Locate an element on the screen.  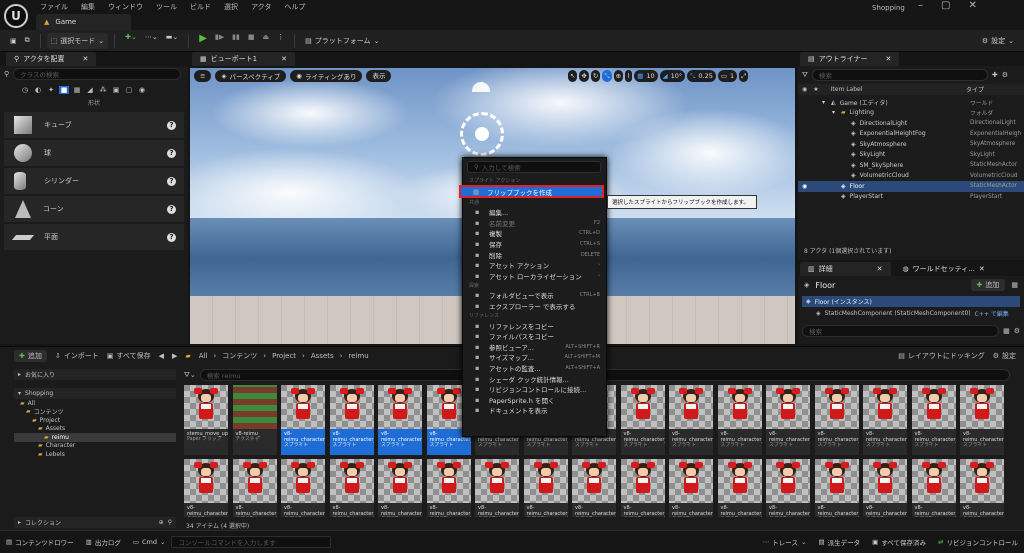
recent-icon: ◷ is located at coordinates (25, 90).